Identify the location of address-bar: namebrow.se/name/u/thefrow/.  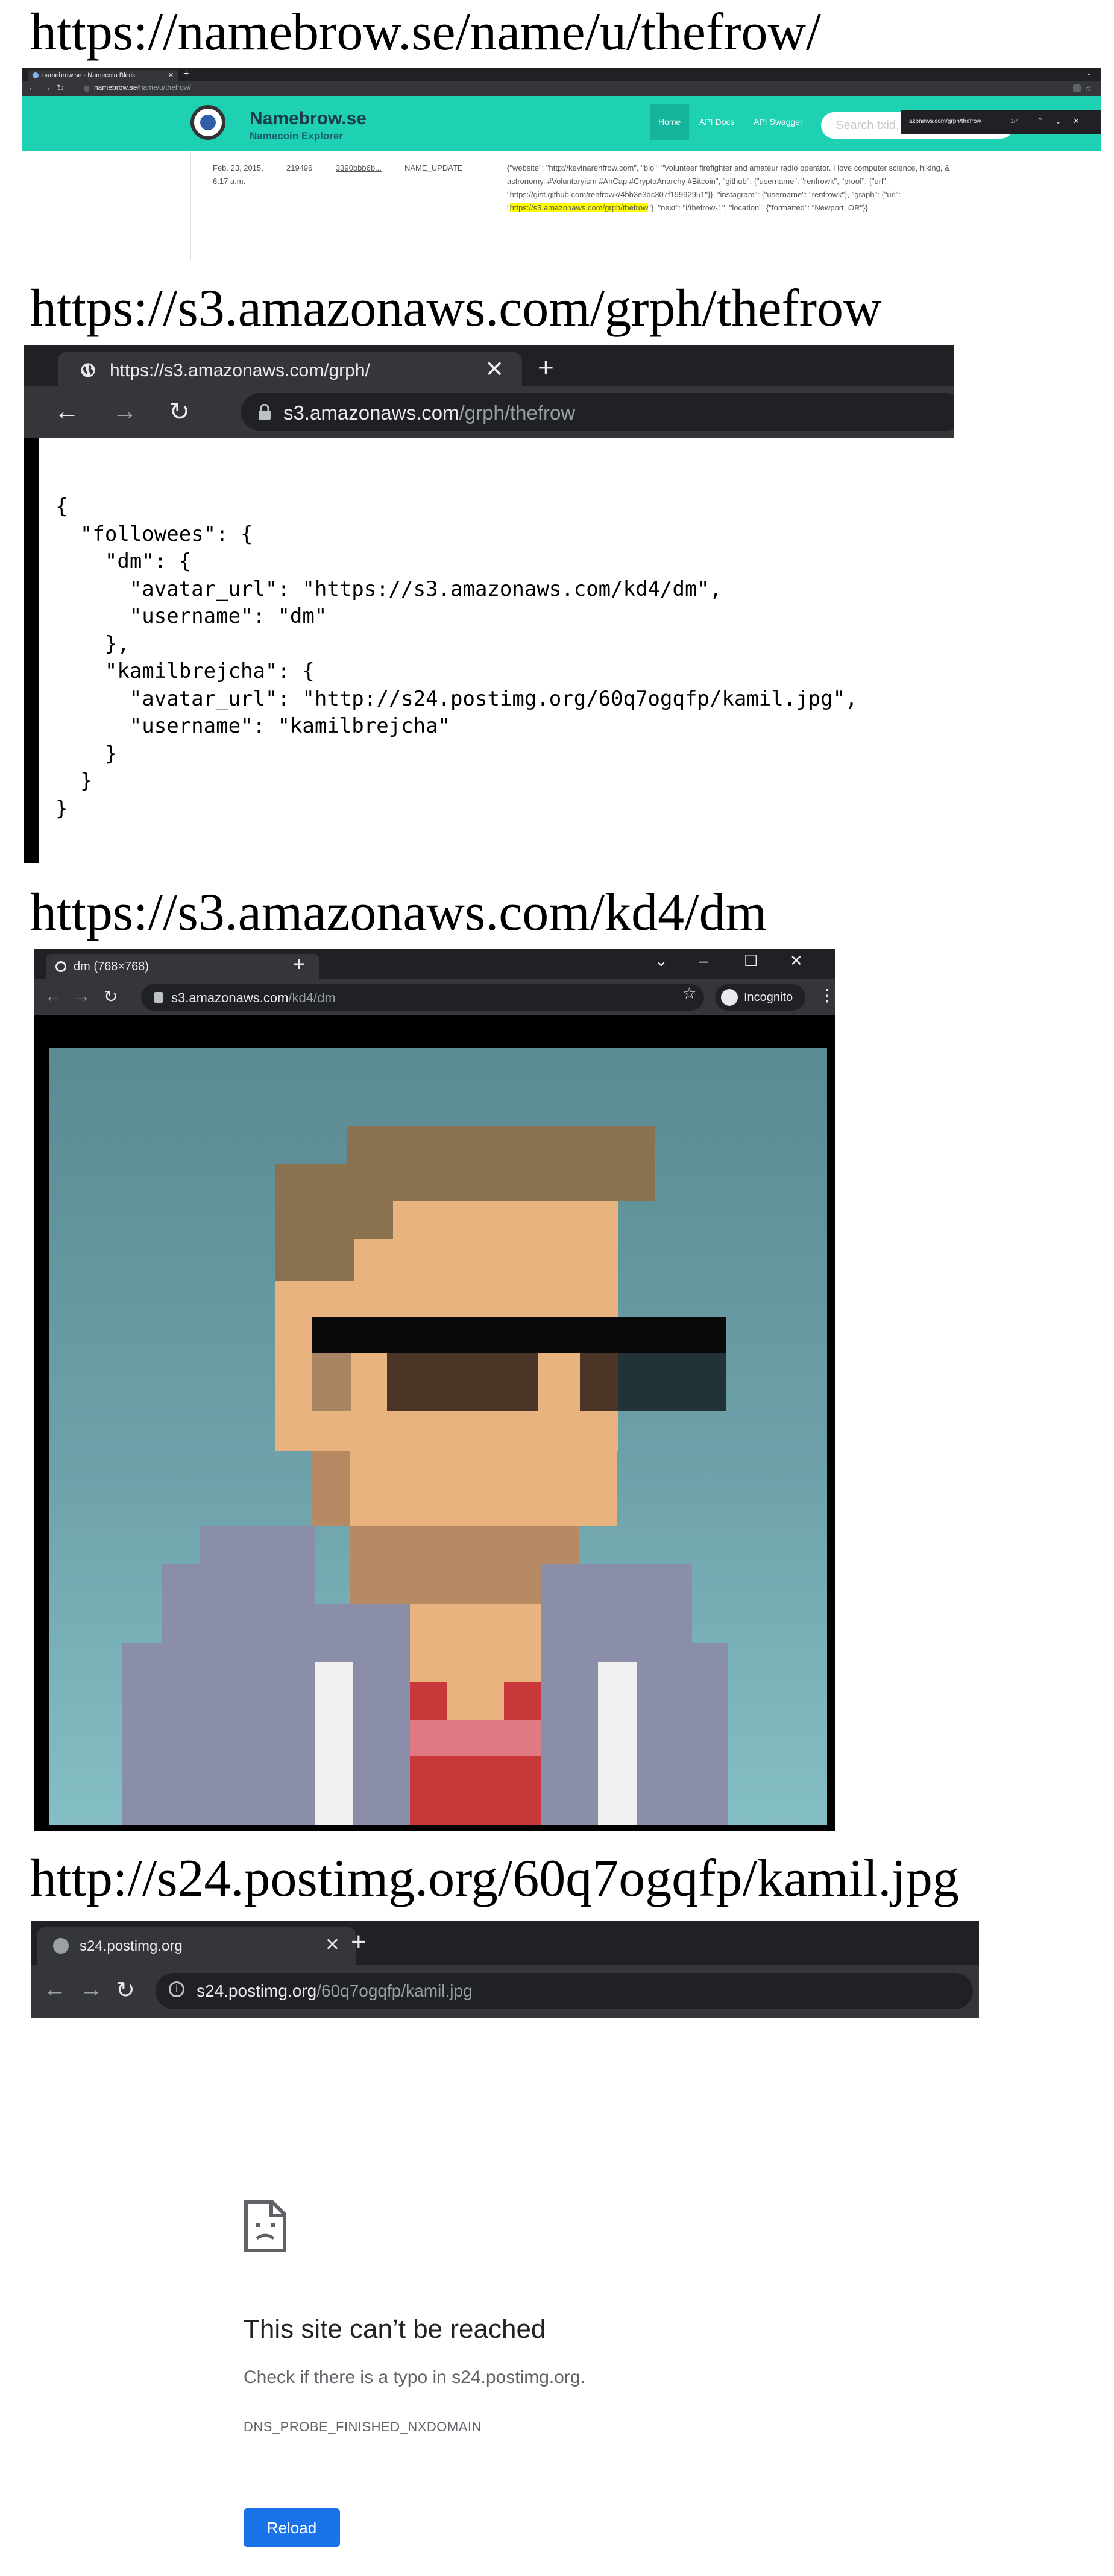
(142, 87).